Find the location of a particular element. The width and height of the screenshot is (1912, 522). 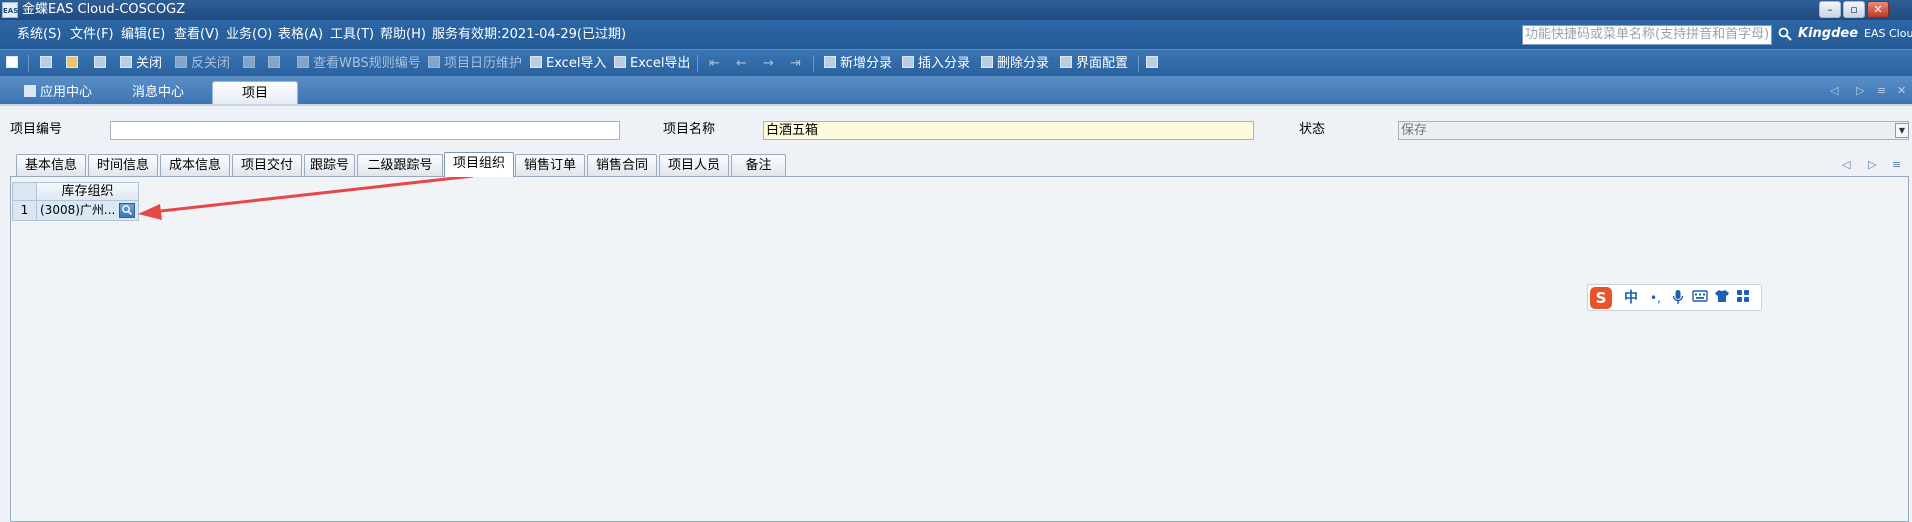

next-record-icon: → is located at coordinates (768, 63).